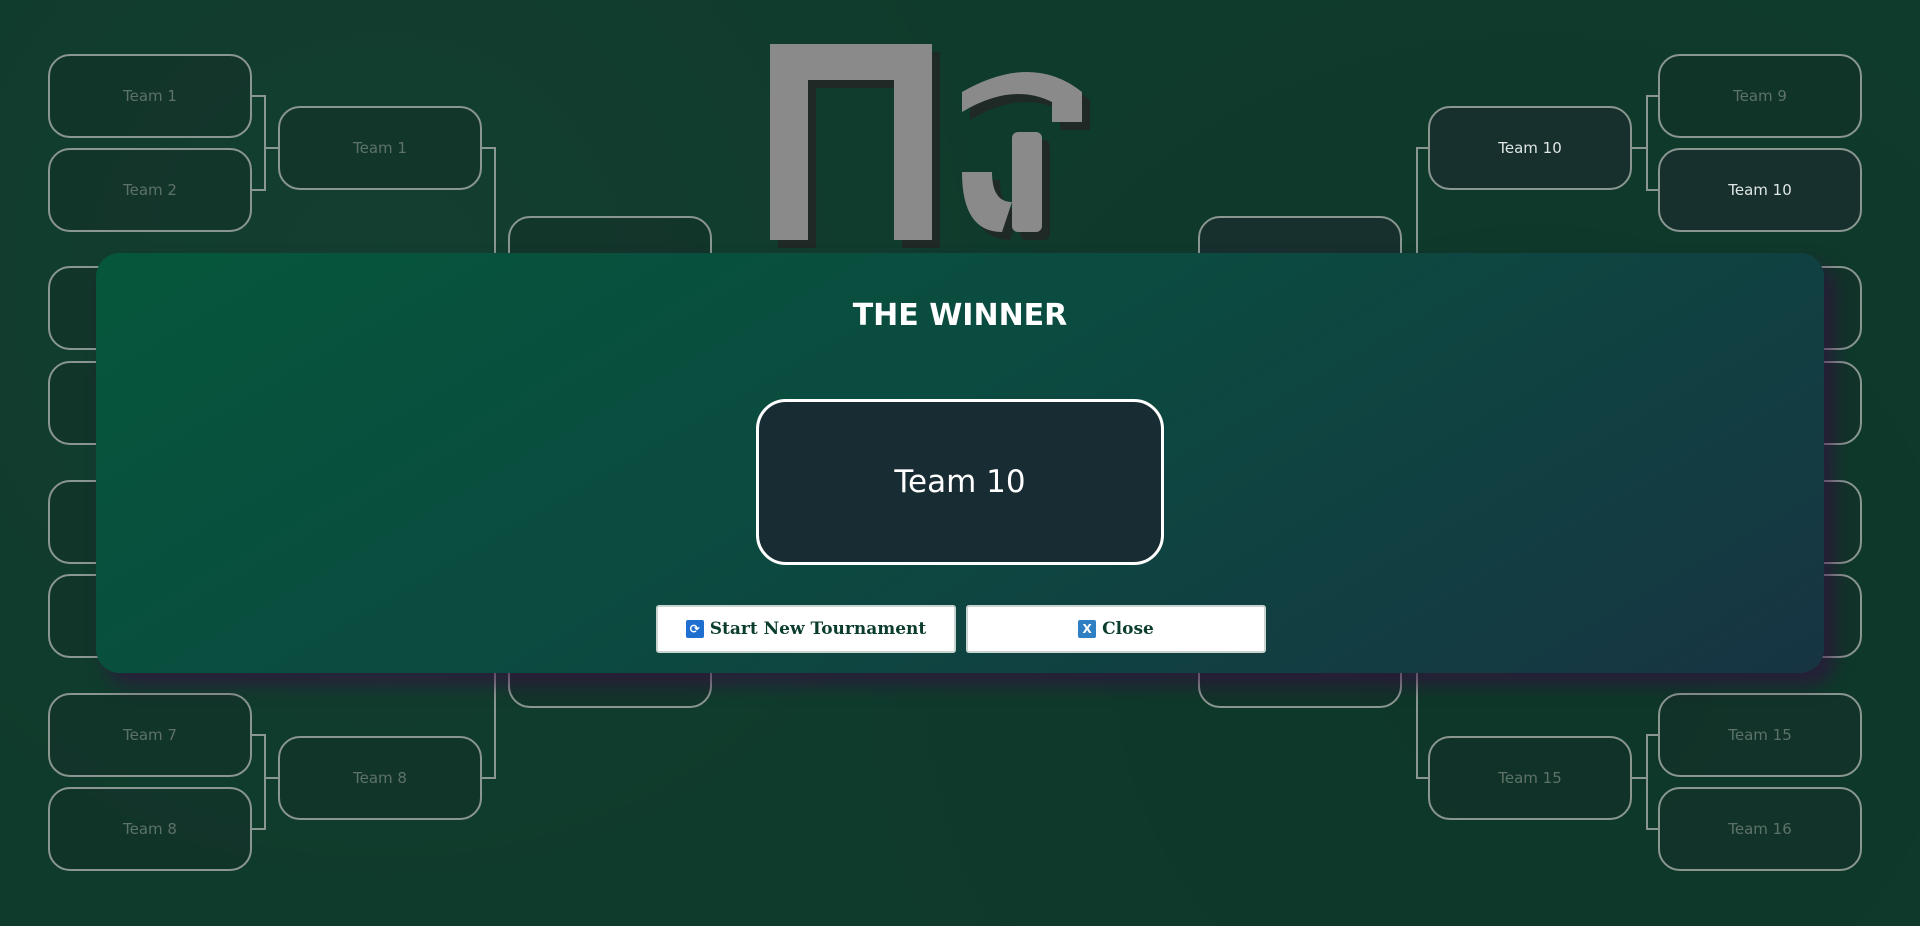  Describe the element at coordinates (1760, 96) in the screenshot. I see `bracket-slot: Team 9` at that location.